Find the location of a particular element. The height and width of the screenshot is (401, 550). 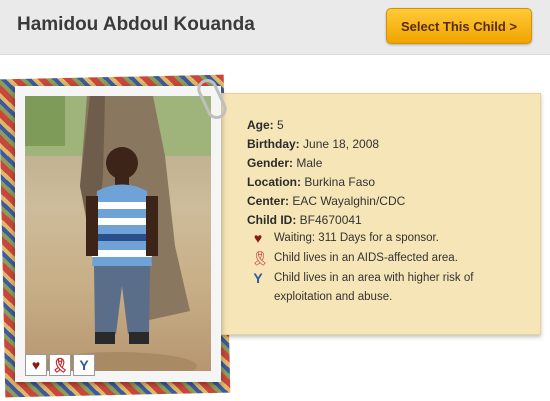

age-value: 5 is located at coordinates (280, 125).